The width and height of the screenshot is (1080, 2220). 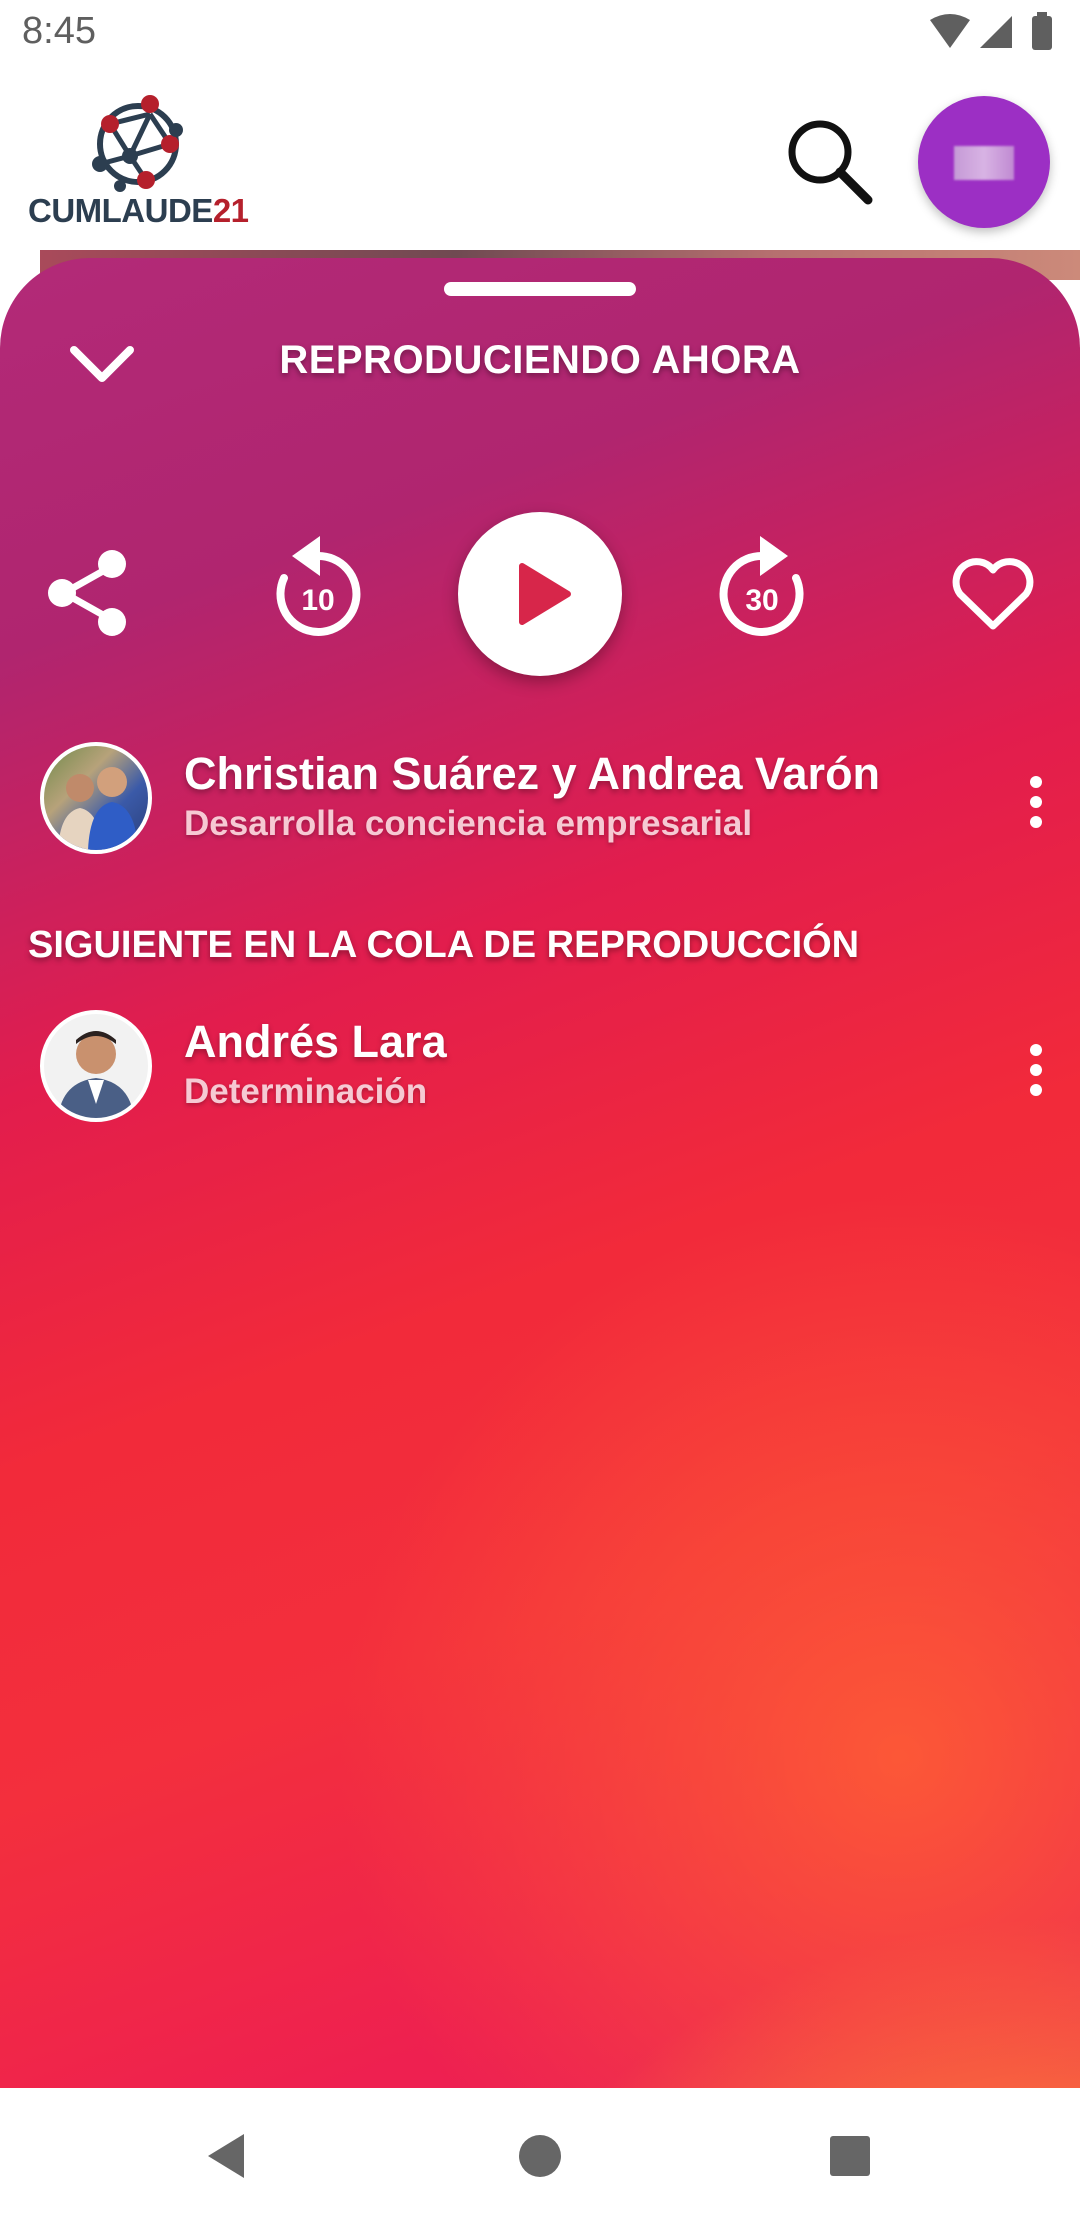 What do you see at coordinates (532, 773) in the screenshot?
I see `track-title: Christian Suárez y Andrea Varón` at bounding box center [532, 773].